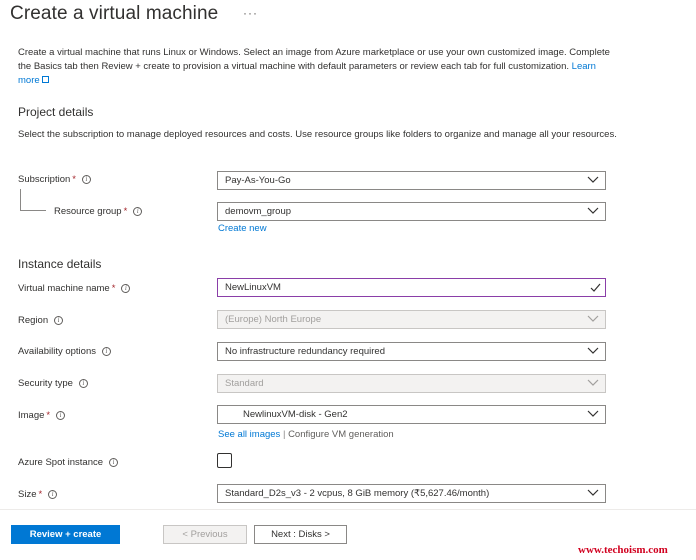 The width and height of the screenshot is (696, 560). What do you see at coordinates (224, 460) in the screenshot?
I see `spot-instance-checkbox` at bounding box center [224, 460].